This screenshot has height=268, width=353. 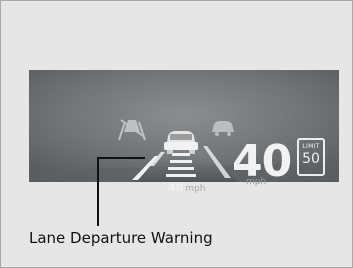 I want to click on callout-leader-horizontal, so click(x=121, y=158).